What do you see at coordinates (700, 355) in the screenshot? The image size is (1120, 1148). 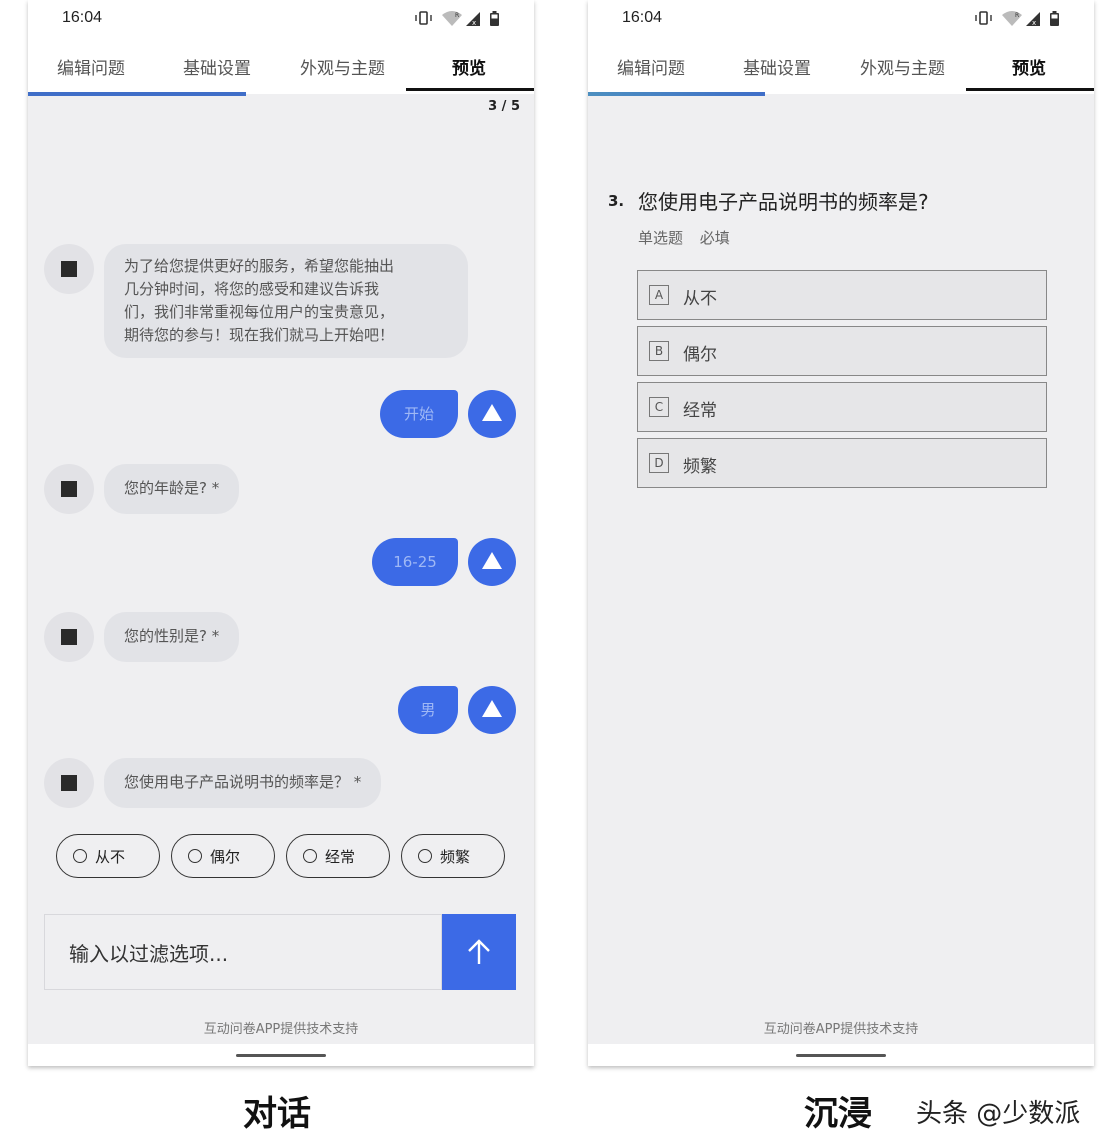 I see `option-label: 偶尔` at bounding box center [700, 355].